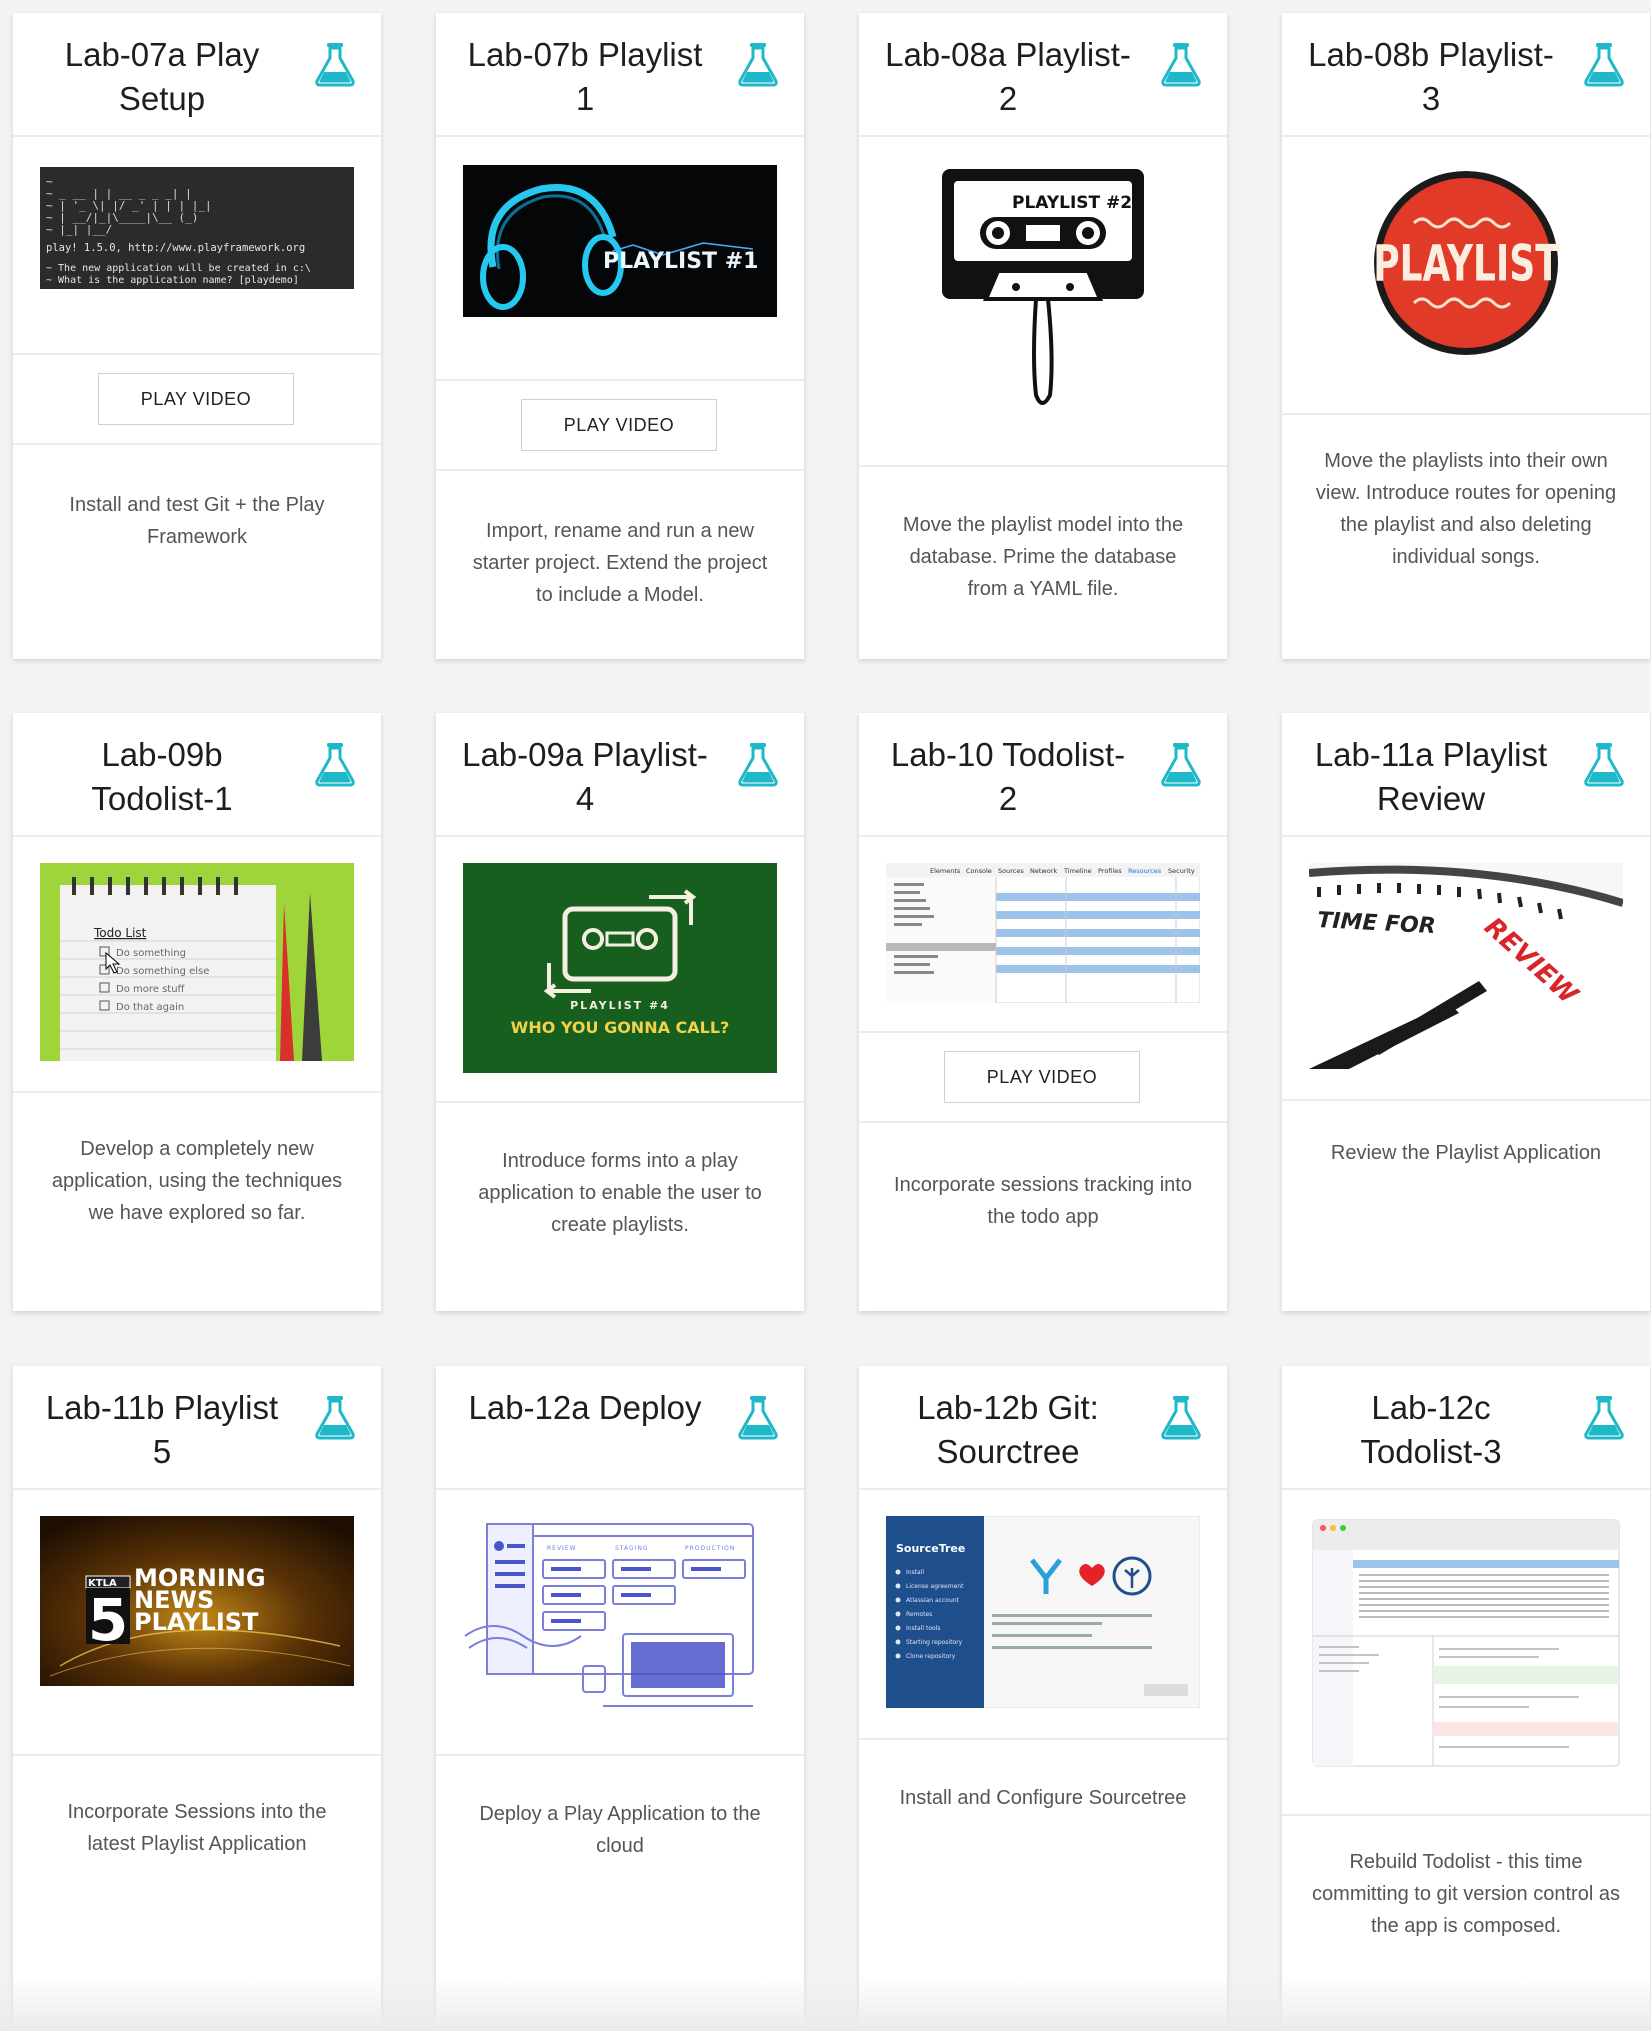 The height and width of the screenshot is (2031, 1651). Describe the element at coordinates (620, 1830) in the screenshot. I see `card-description: Deploy a Play Application to the cloud` at that location.